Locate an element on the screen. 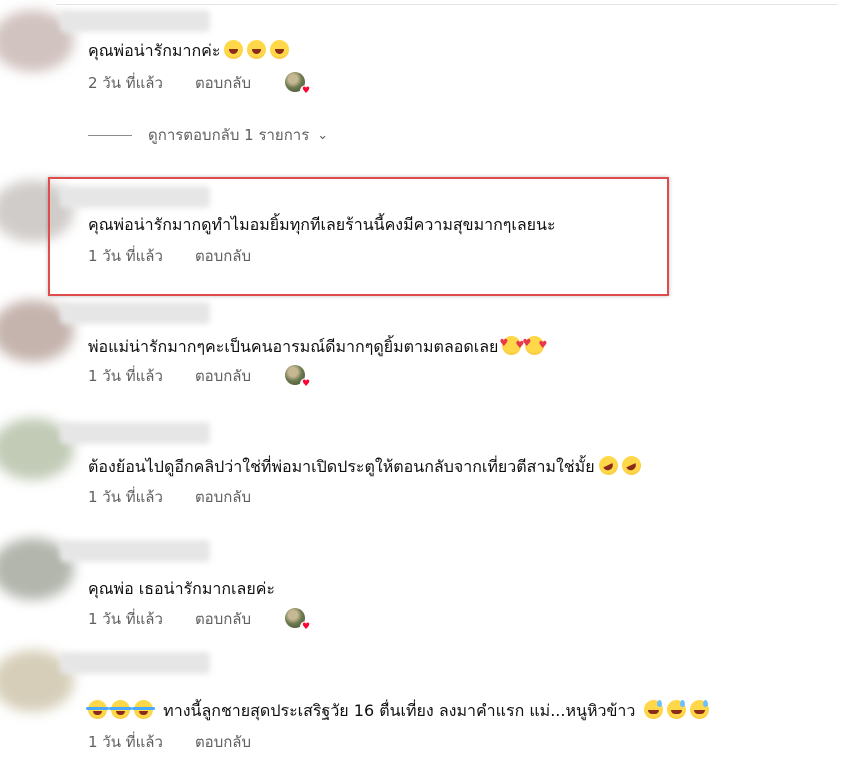 The height and width of the screenshot is (764, 844). comment-text: คุณพ่อ เธอน่ารักมากเลยค่ะ is located at coordinates (181, 588).